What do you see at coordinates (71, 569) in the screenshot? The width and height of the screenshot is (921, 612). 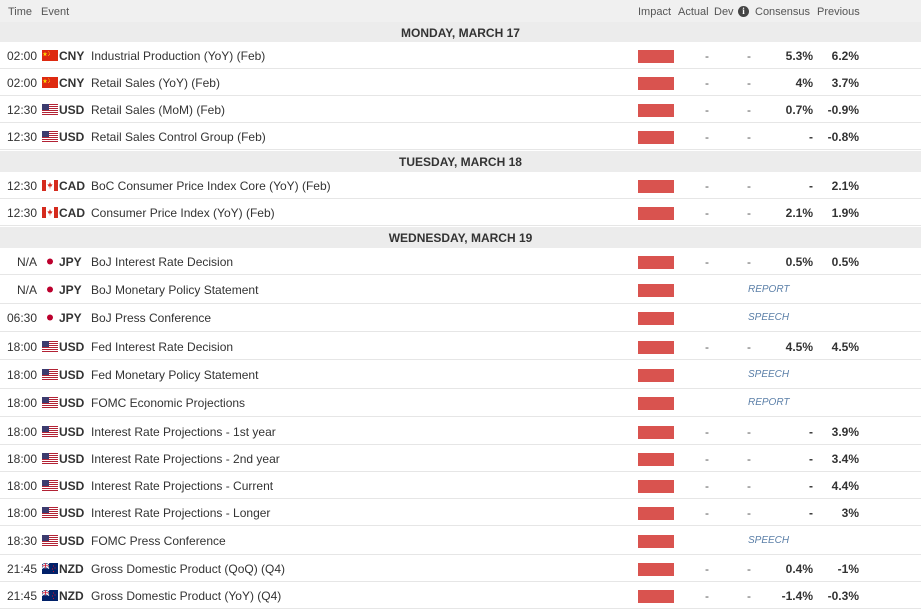 I see `event-currency: NZD` at bounding box center [71, 569].